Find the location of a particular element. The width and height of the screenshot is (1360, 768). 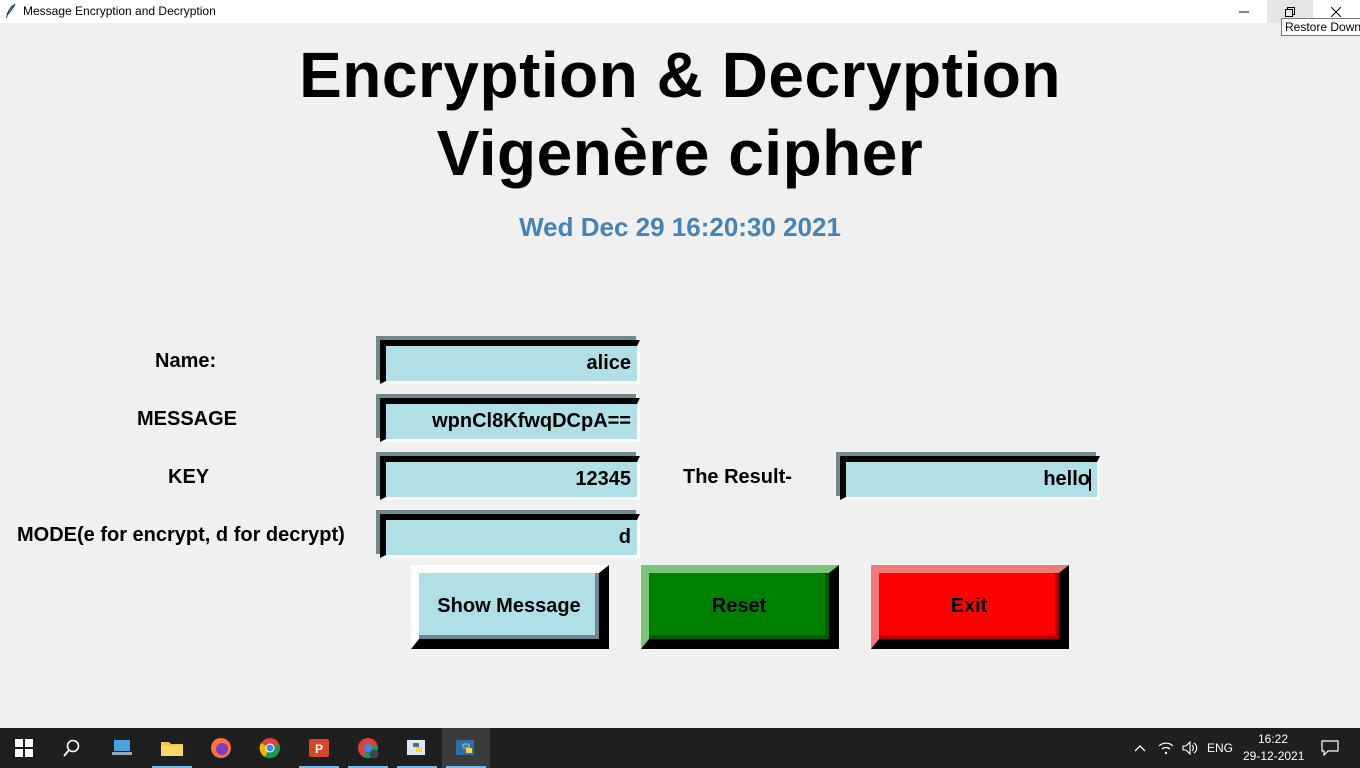

start-icon is located at coordinates (24, 748).